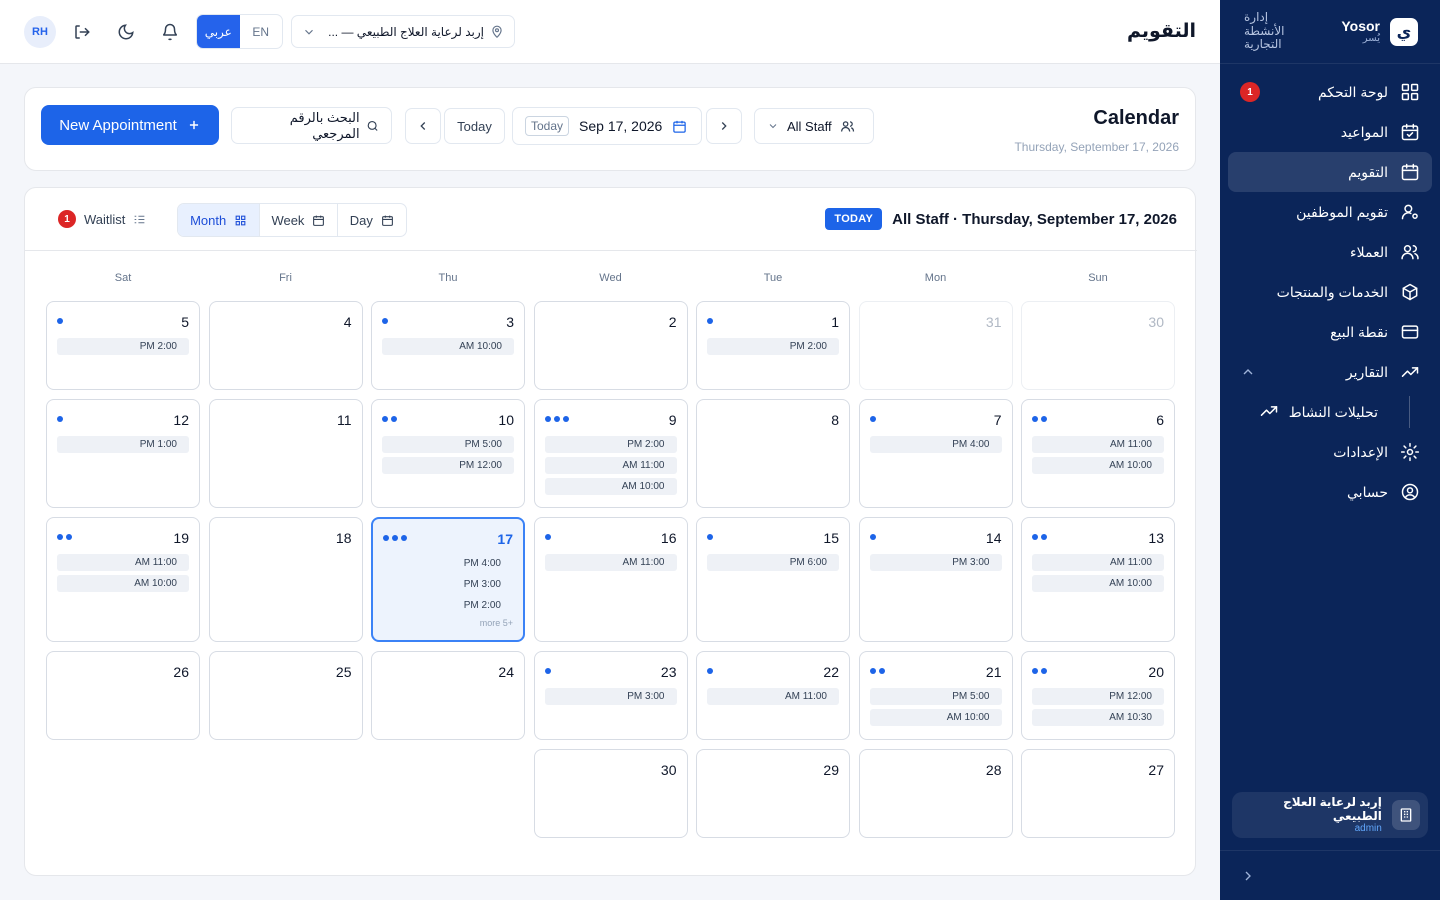 This screenshot has width=1440, height=900. I want to click on calendar-day: 23 PM 3:00, so click(610, 695).